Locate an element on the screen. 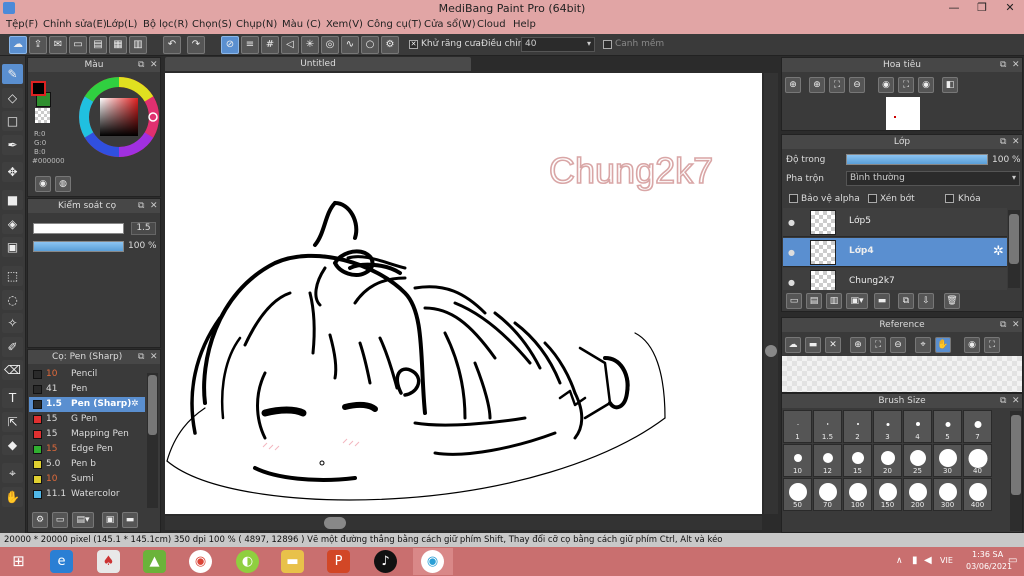 This screenshot has width=1024, height=576. layer-settings-gear-icon: ✲ is located at coordinates (998, 251).